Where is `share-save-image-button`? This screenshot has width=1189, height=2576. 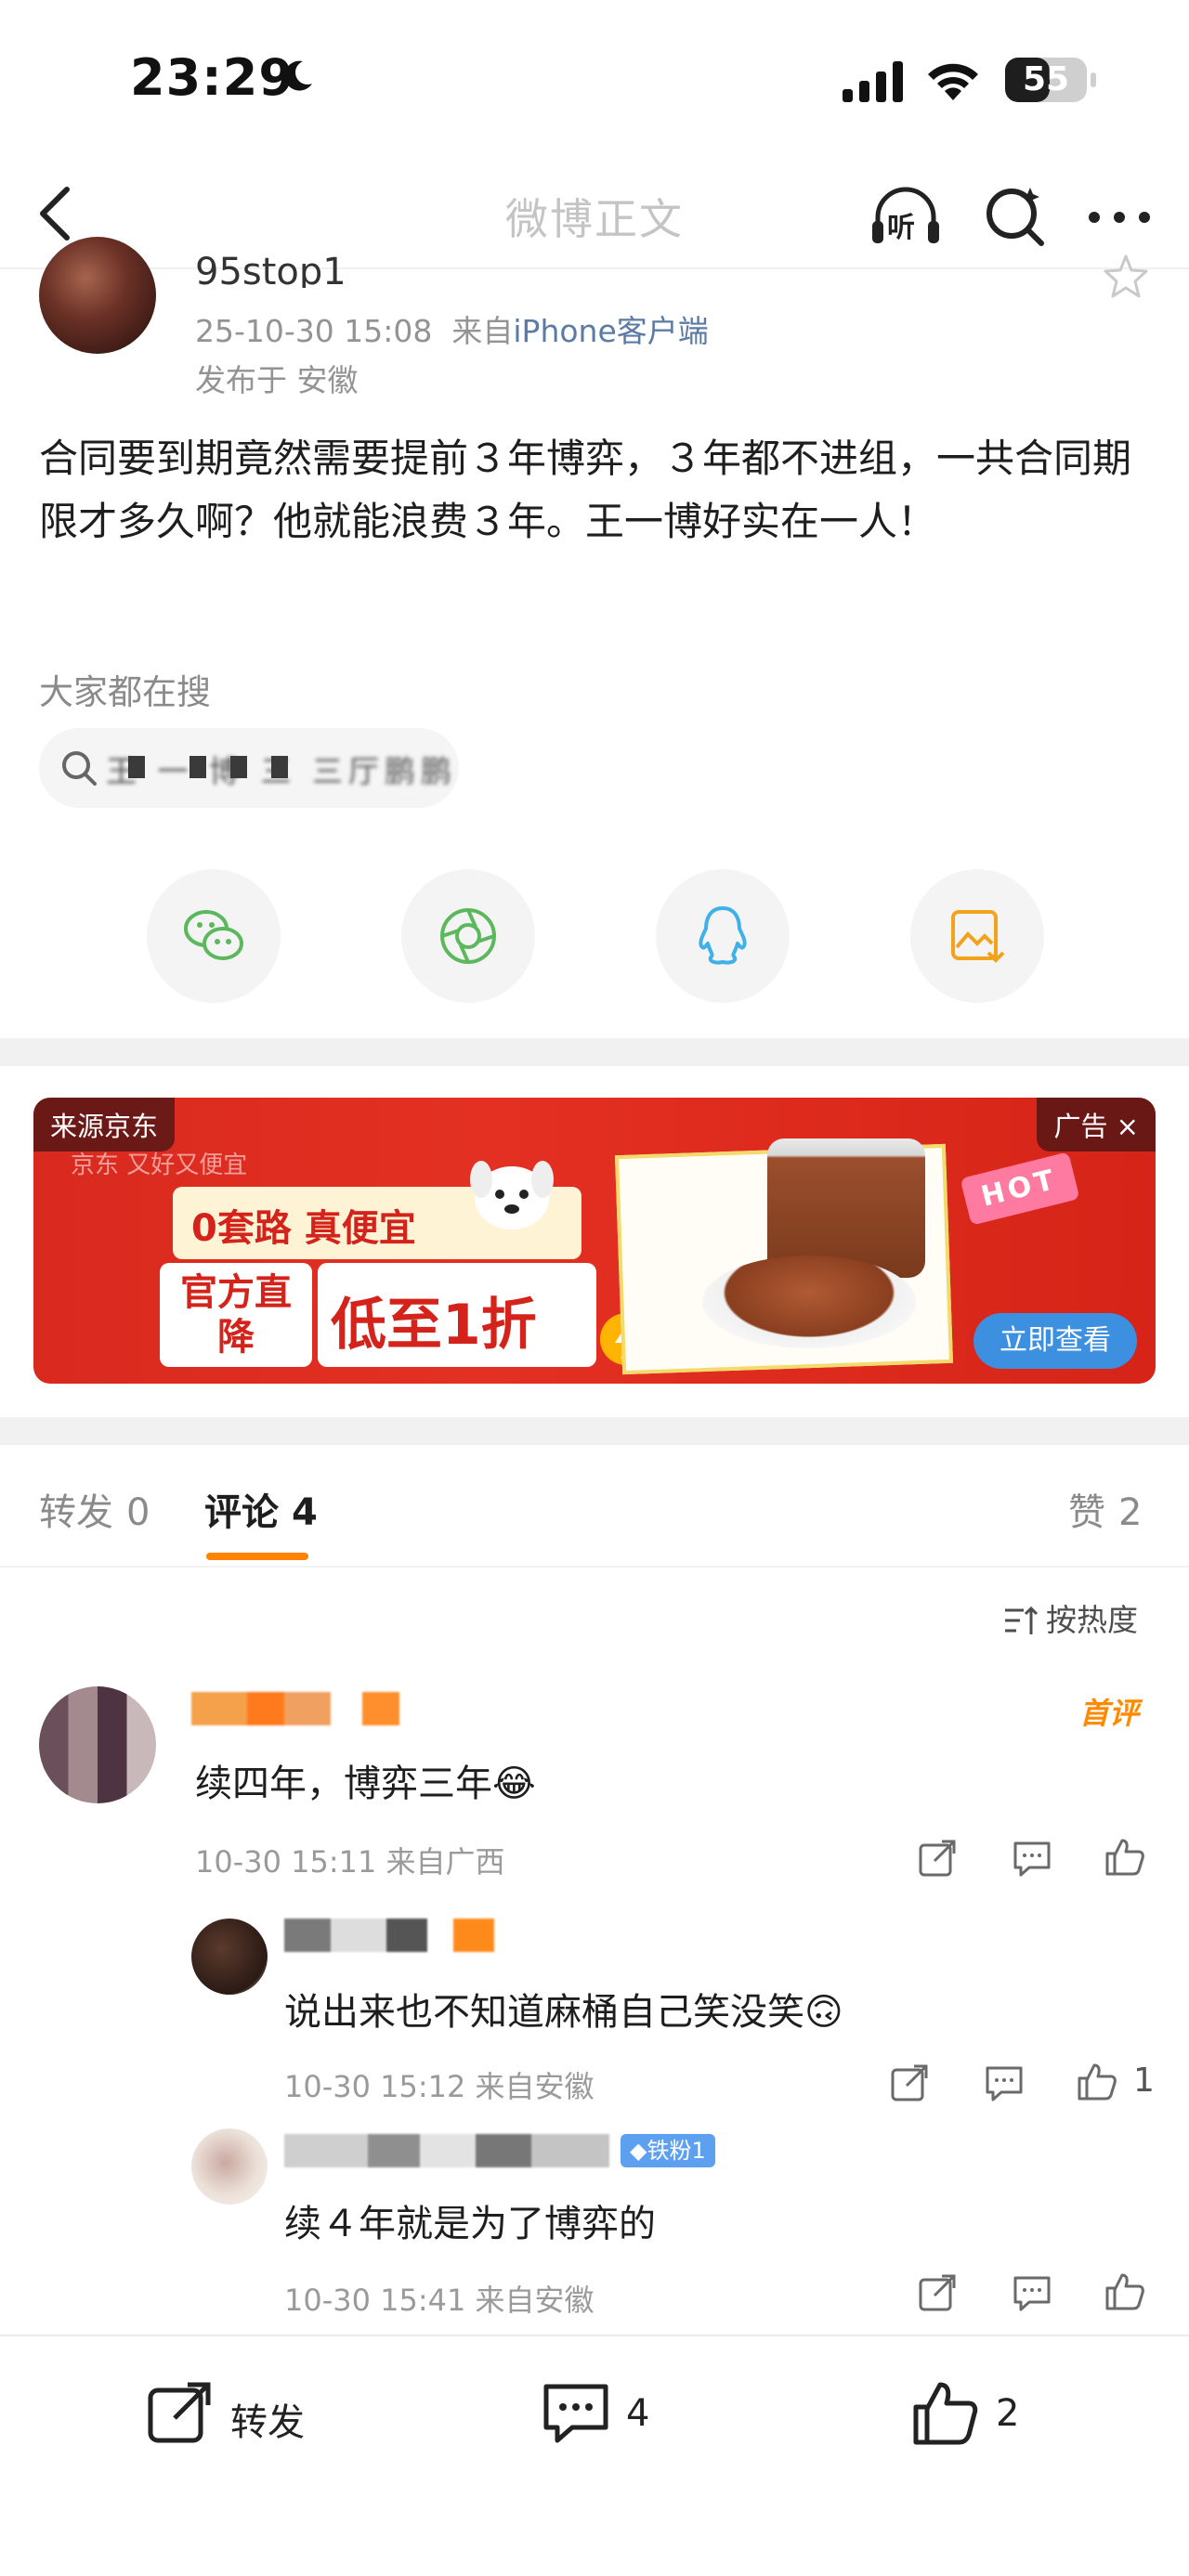
share-save-image-button is located at coordinates (977, 936).